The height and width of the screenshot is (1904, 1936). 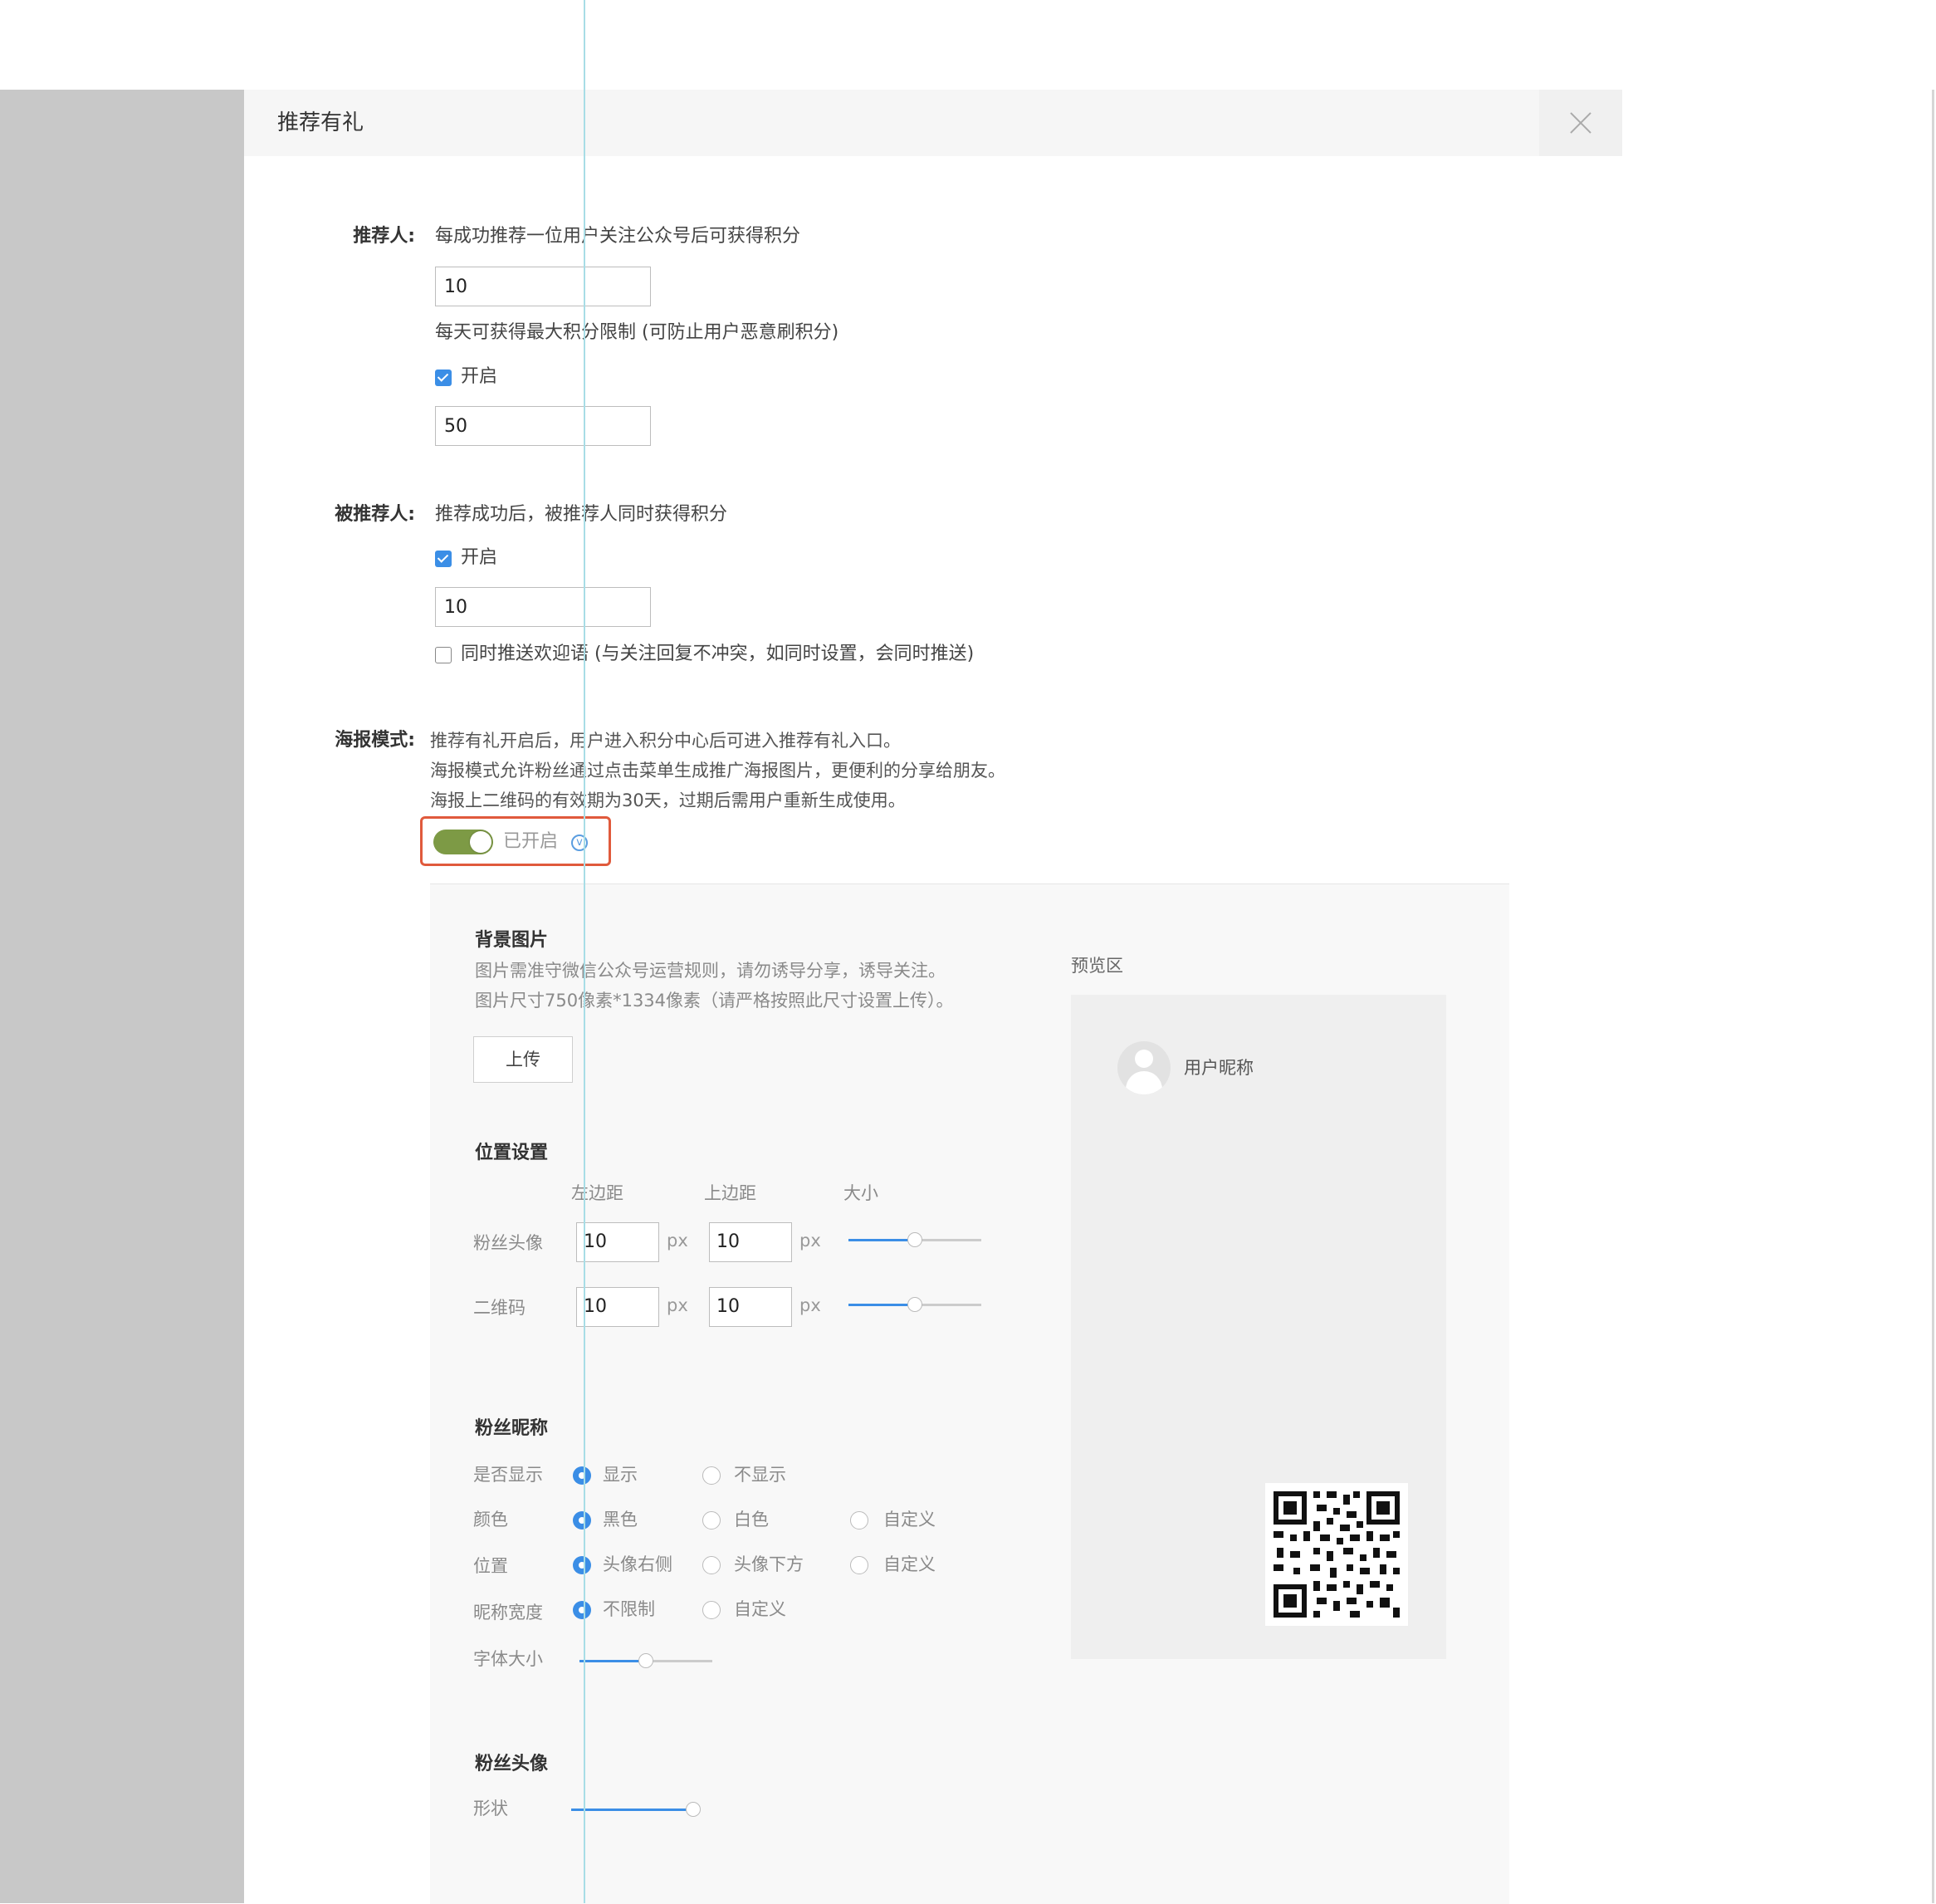 I want to click on avatar-shape-label: 形状, so click(x=491, y=1808).